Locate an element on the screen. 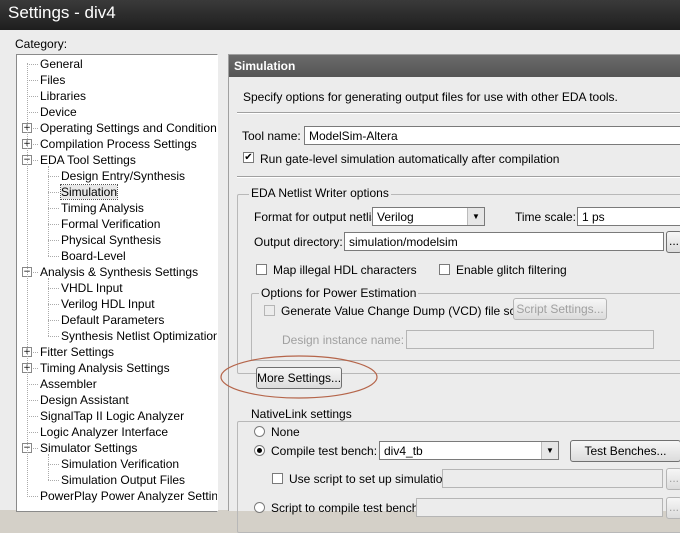  tree-item: Simulation is located at coordinates (89, 192).